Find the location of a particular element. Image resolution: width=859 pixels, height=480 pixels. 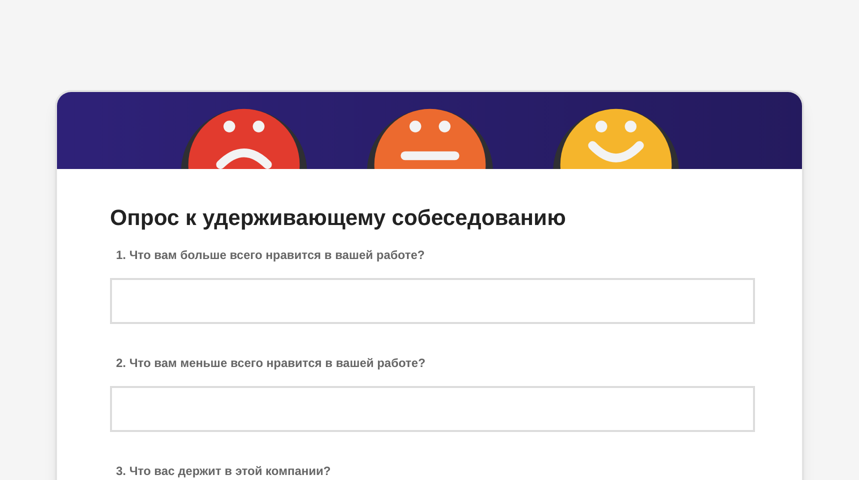

question-label: 1. Что вам больше всего нравится в вашей работе? is located at coordinates (270, 255).